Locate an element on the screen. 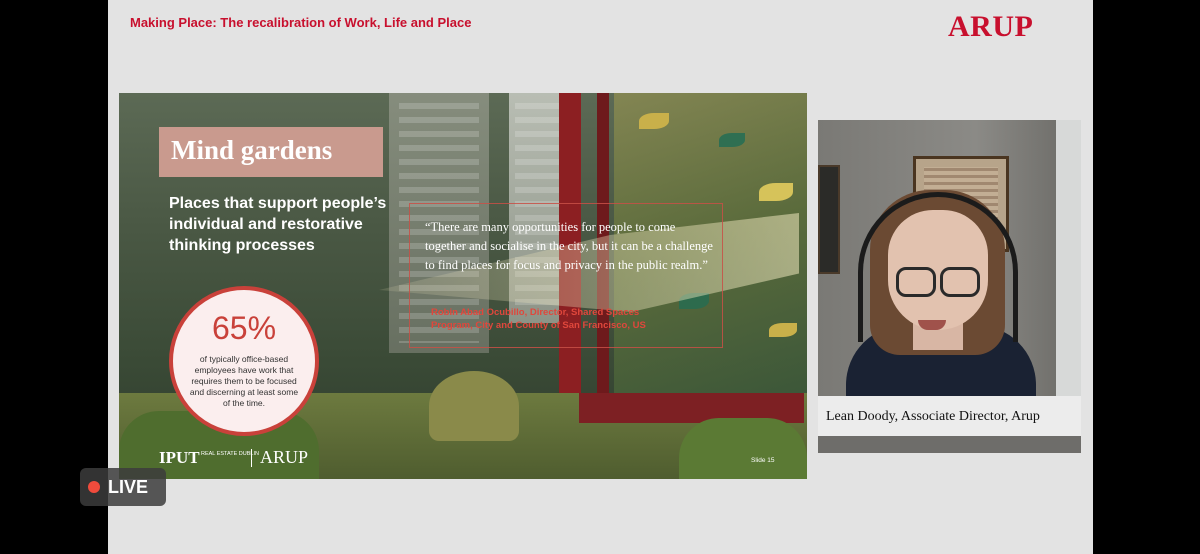 This screenshot has height=554, width=1200. slide-arup-logo: ARUP is located at coordinates (284, 457).